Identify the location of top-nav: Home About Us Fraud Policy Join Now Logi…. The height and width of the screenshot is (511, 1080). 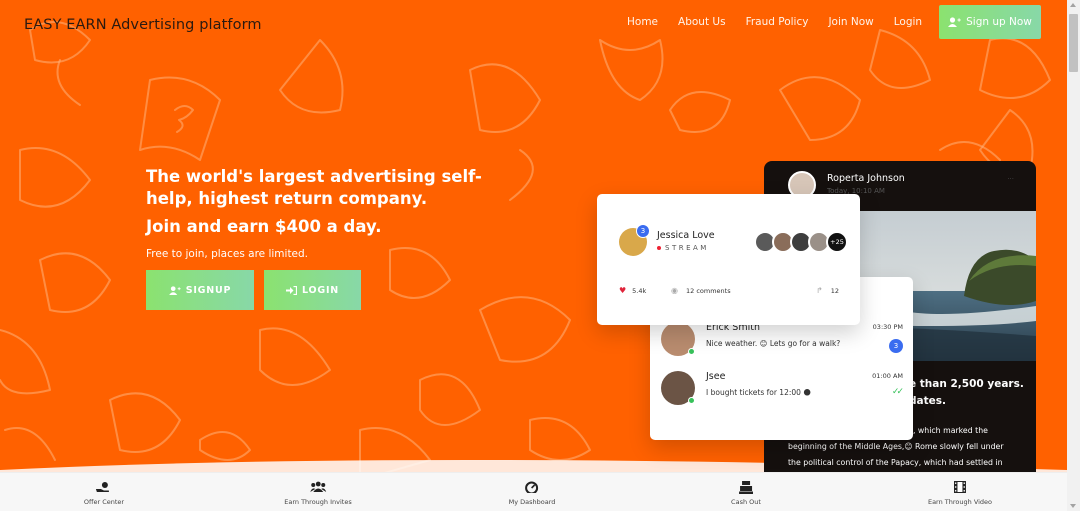
(784, 22).